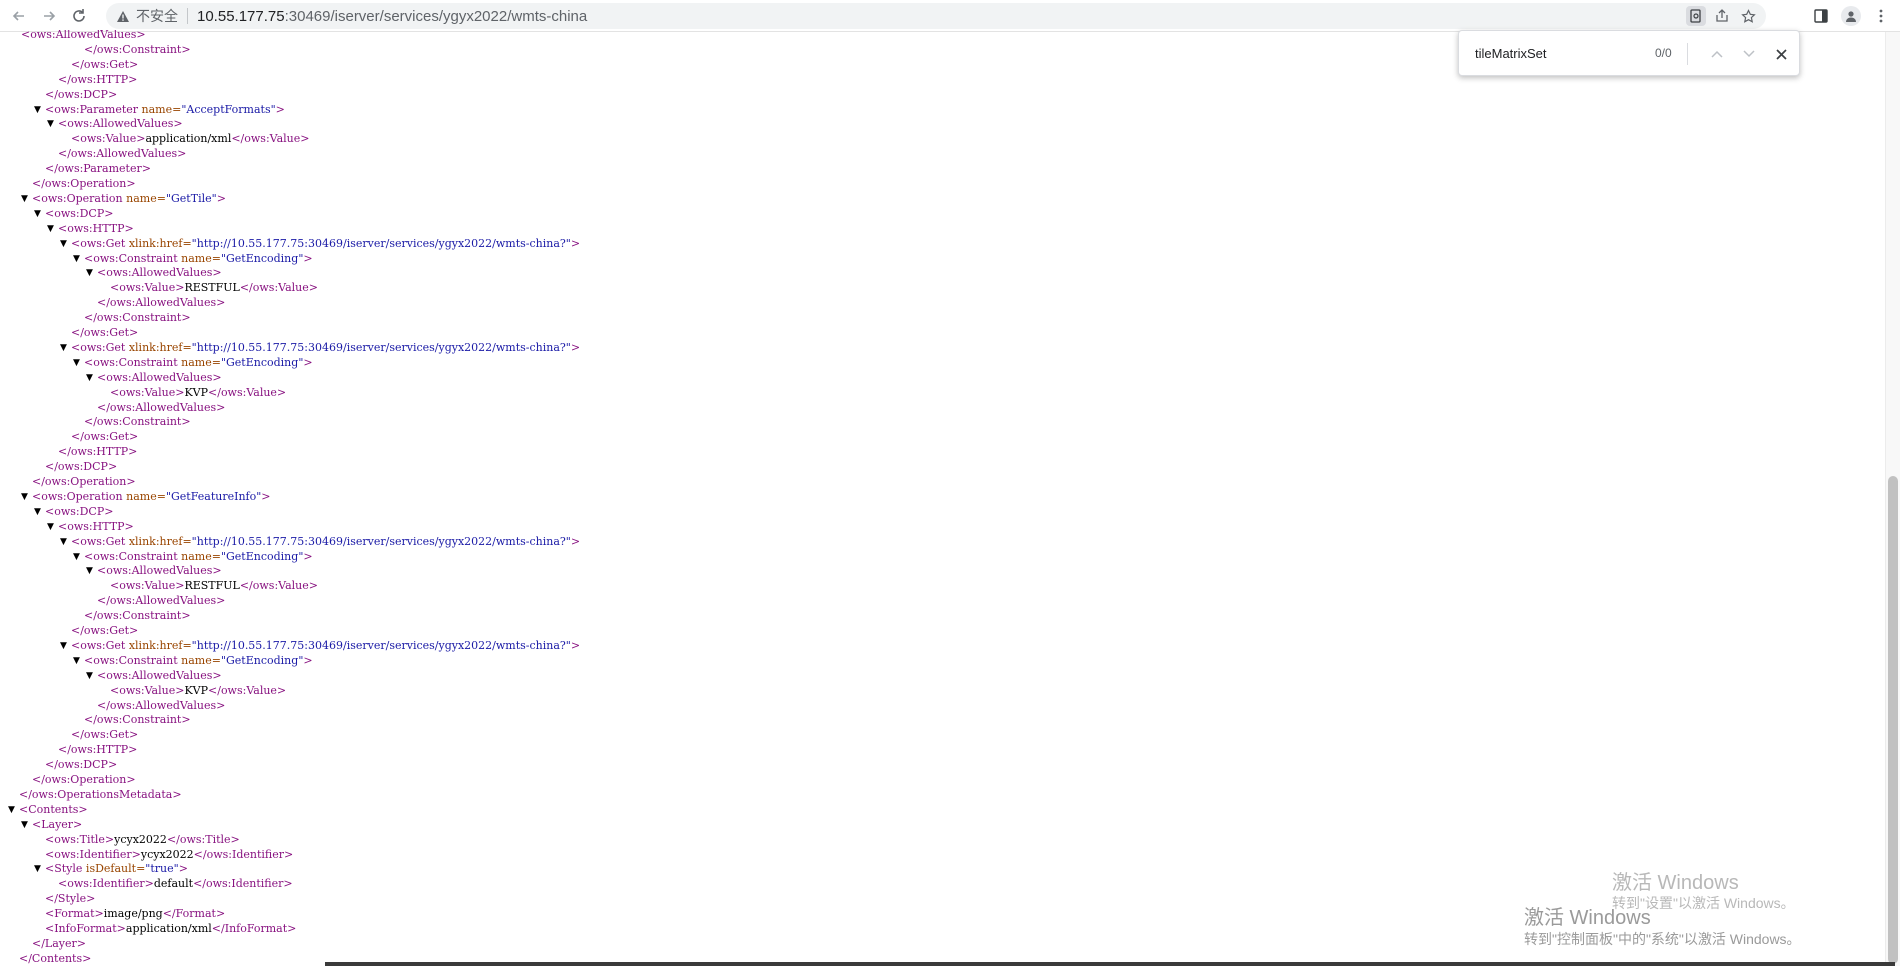  What do you see at coordinates (98, 169) in the screenshot?
I see `xml-line: </ows:Parameter>` at bounding box center [98, 169].